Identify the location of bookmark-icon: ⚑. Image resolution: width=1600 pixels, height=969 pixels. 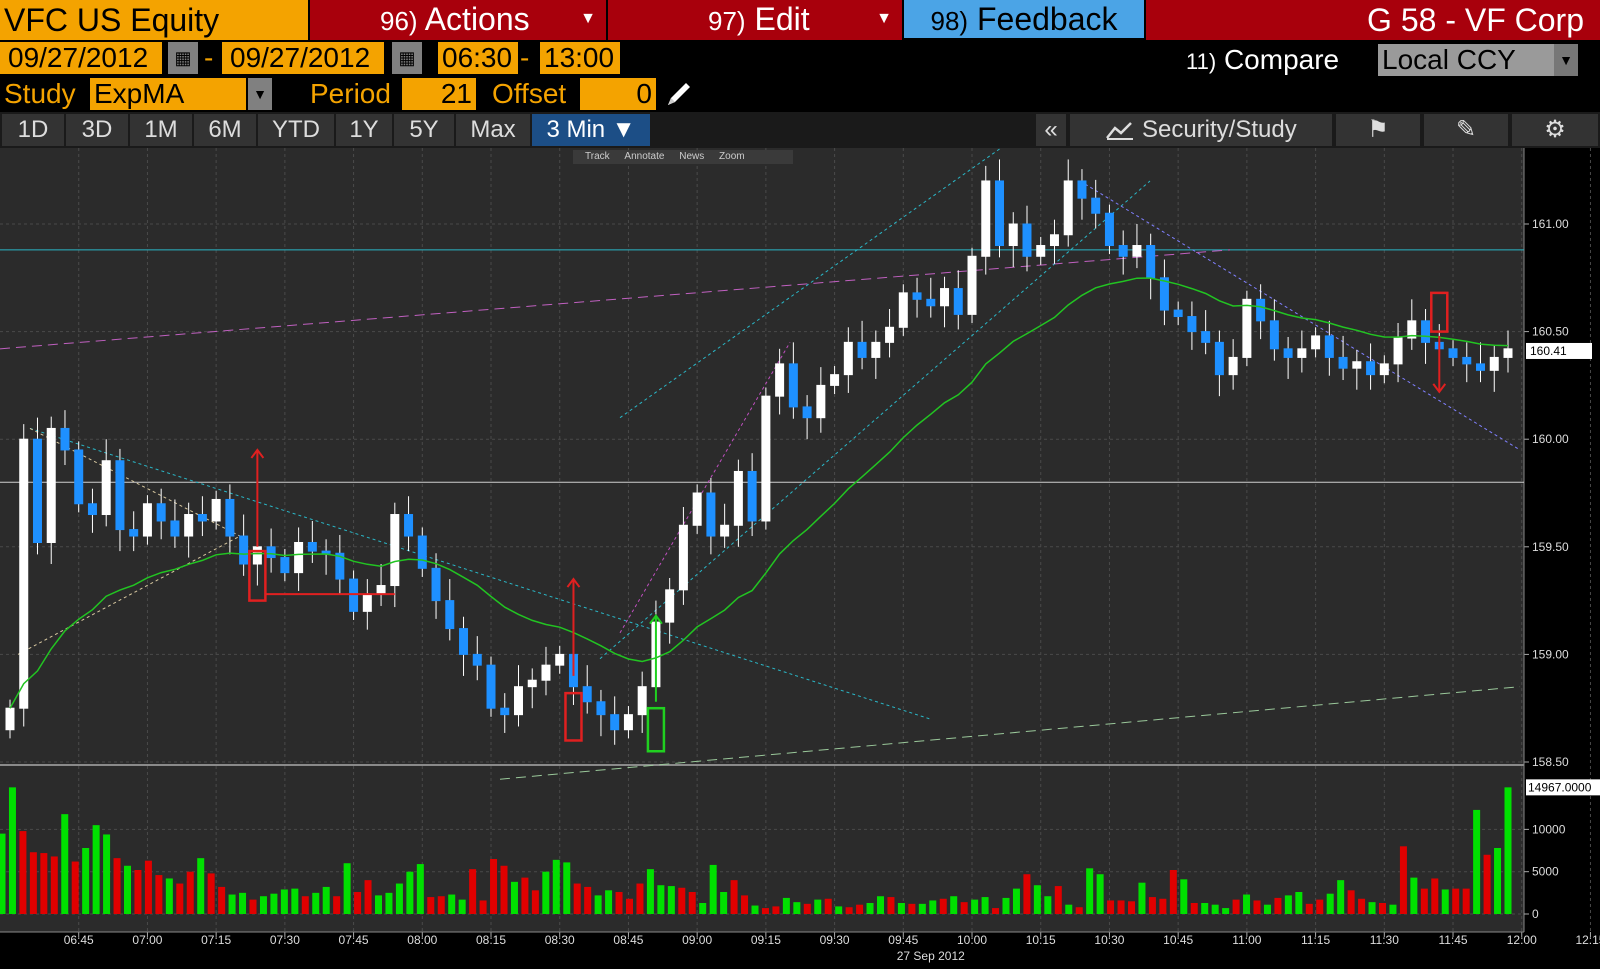
(1378, 130).